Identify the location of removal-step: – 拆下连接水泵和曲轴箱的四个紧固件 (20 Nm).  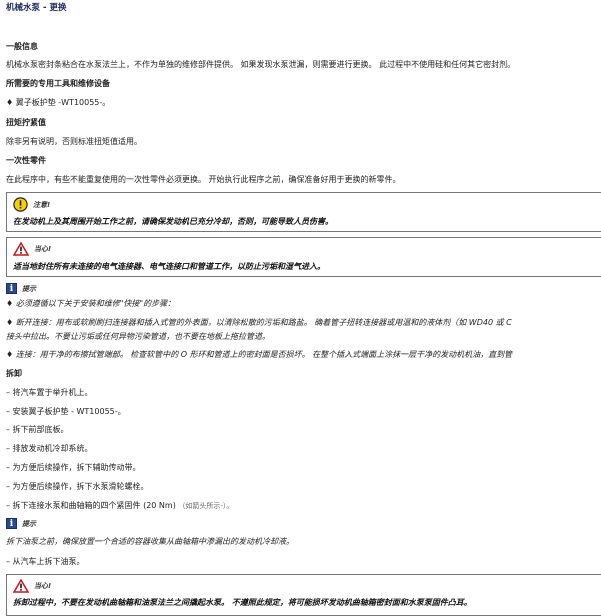
(91, 505).